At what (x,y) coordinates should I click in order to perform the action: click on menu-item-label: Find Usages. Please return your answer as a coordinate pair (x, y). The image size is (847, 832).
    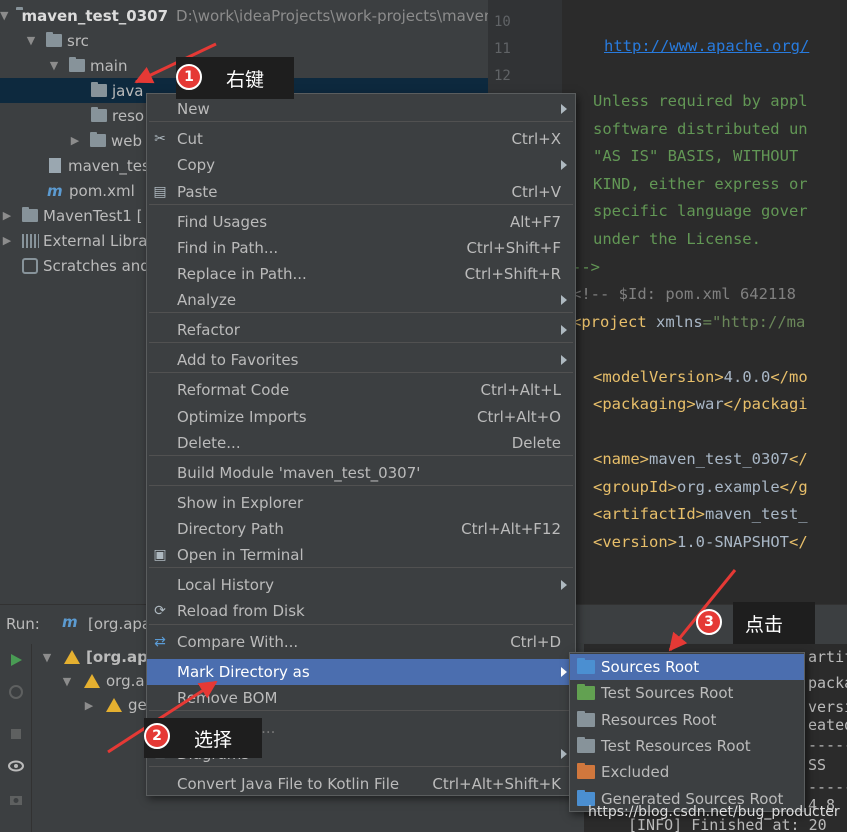
    Looking at the image, I should click on (222, 222).